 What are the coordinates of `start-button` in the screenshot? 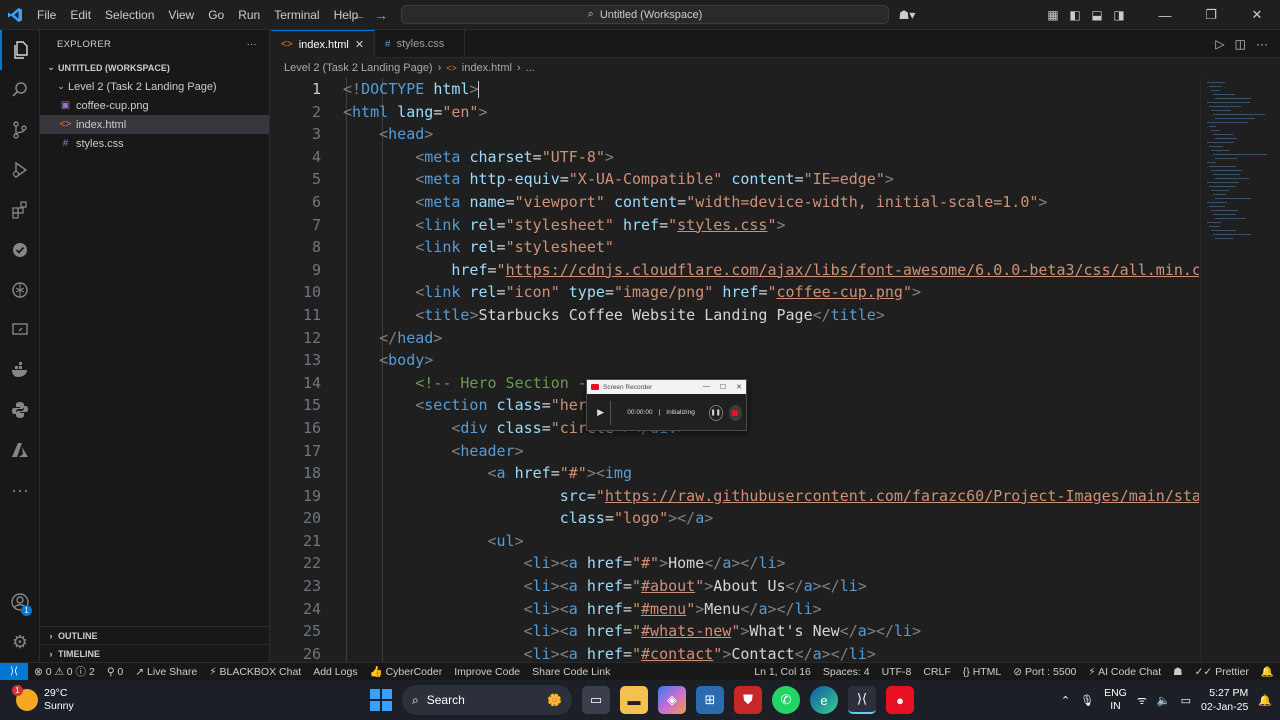 It's located at (381, 700).